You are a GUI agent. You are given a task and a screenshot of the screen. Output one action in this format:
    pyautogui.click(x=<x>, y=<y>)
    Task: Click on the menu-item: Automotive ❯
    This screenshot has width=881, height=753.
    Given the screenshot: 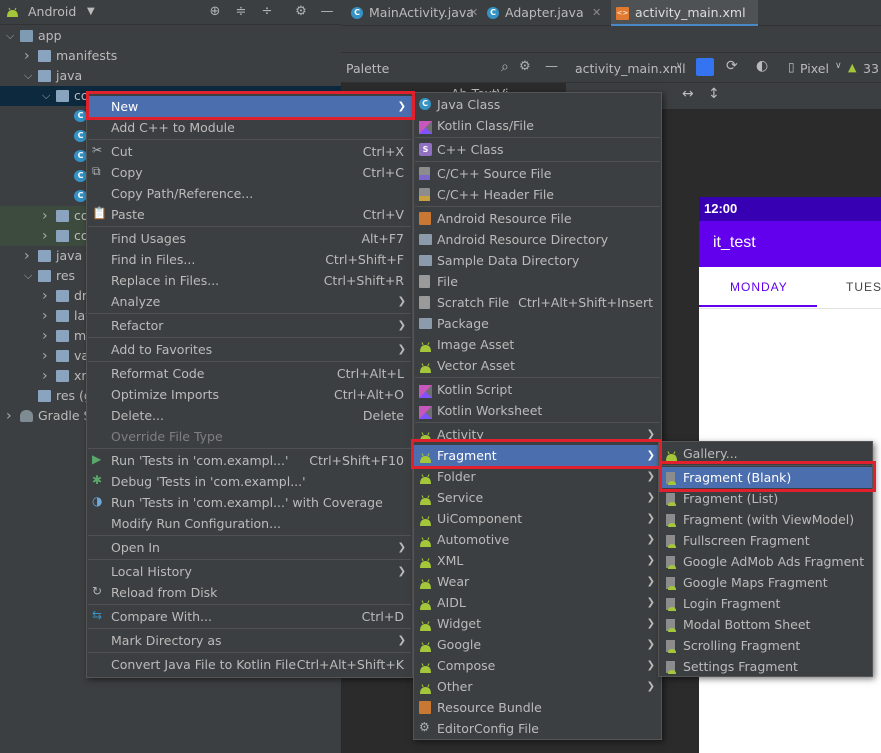 What is the action you would take?
    pyautogui.click(x=537, y=539)
    